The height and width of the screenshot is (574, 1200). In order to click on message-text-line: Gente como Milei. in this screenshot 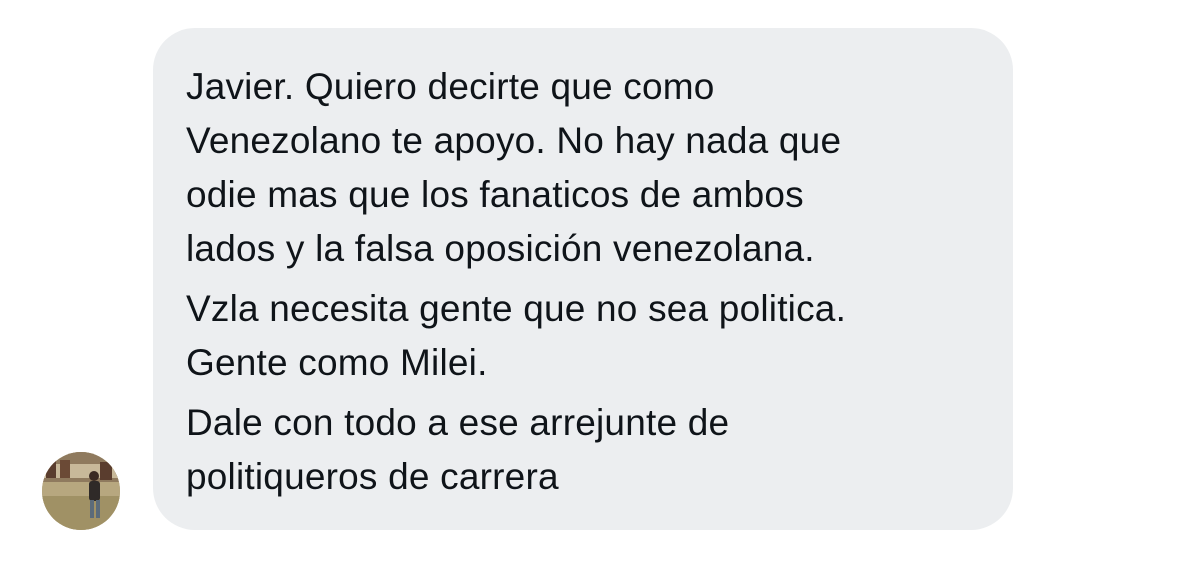, I will do `click(337, 362)`.